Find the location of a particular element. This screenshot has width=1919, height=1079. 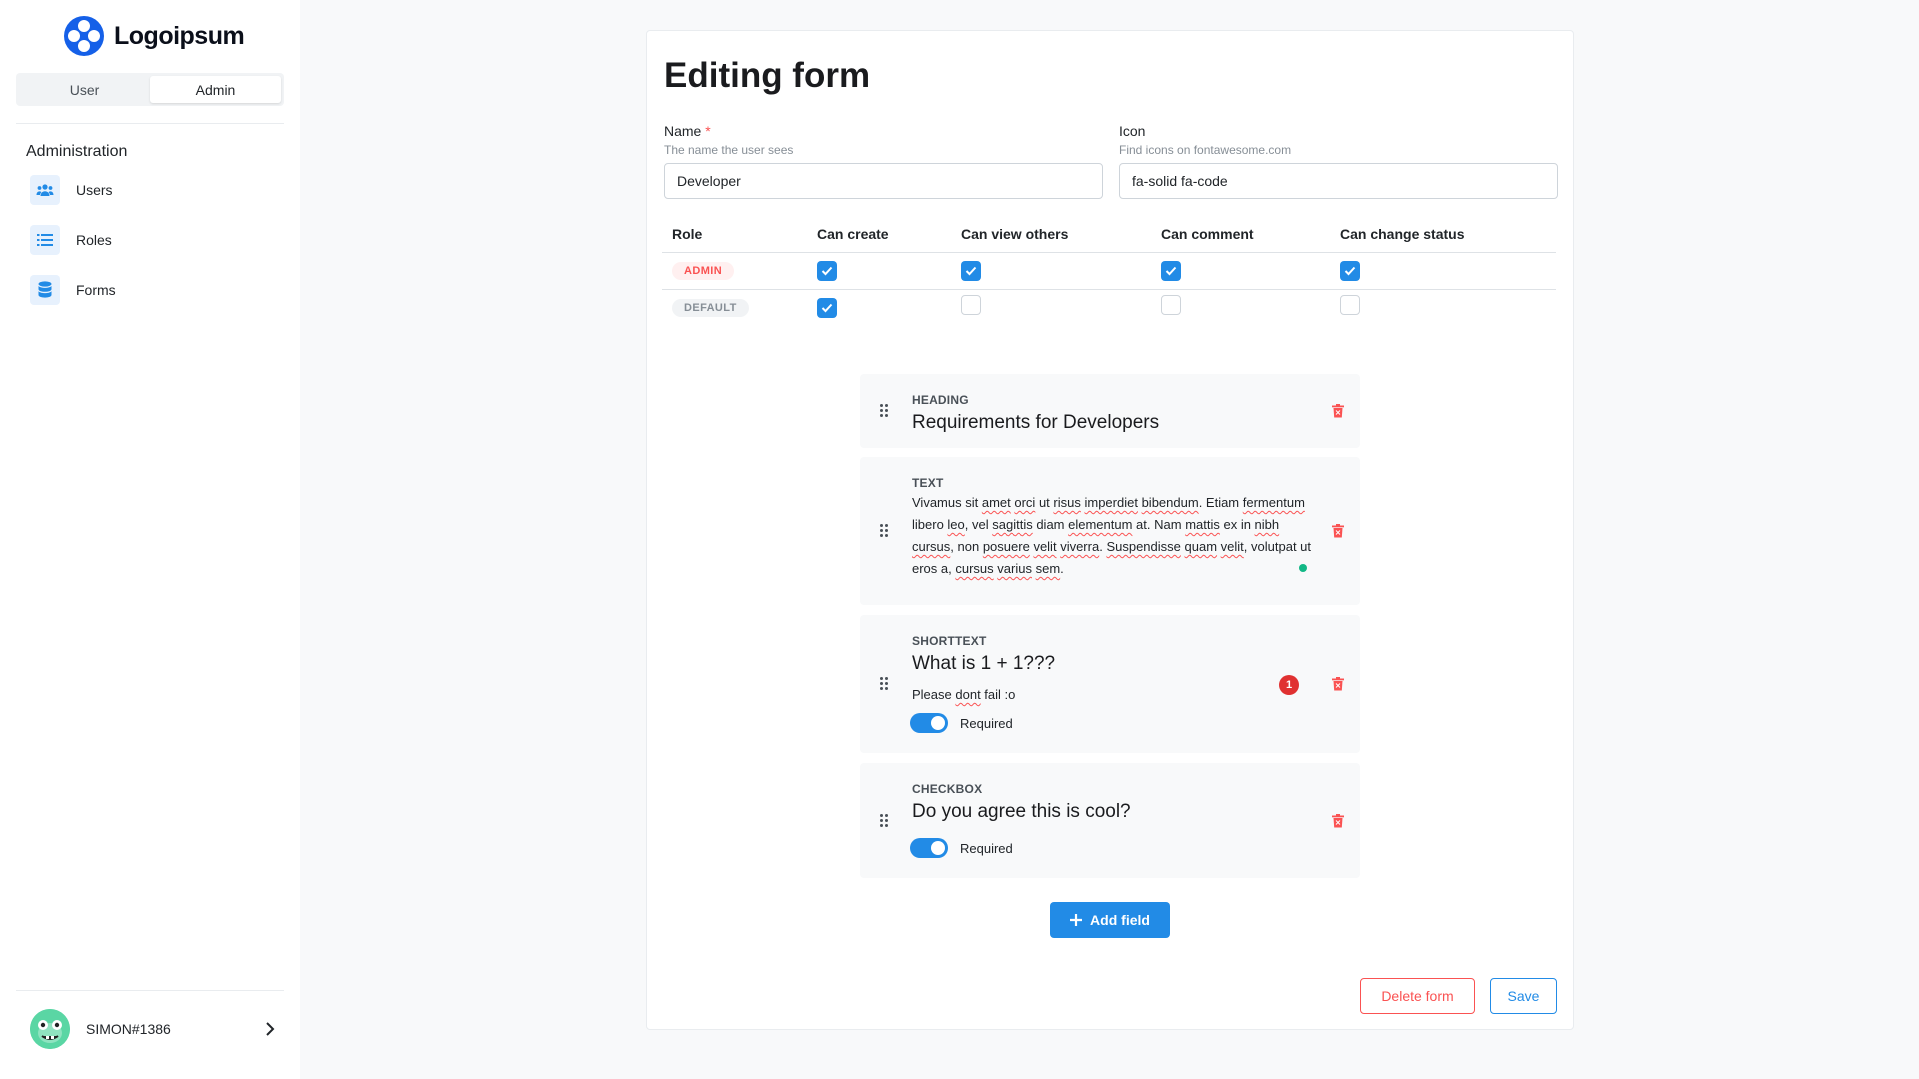

page-title: Editing form is located at coordinates (767, 75).